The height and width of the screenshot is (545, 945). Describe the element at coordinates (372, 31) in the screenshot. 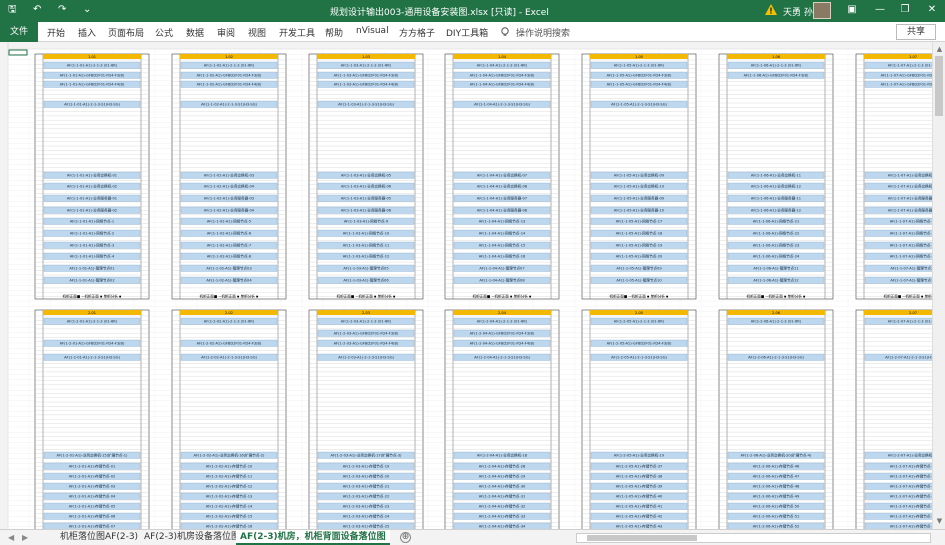

I see `tab-nvisual: nVisual` at that location.